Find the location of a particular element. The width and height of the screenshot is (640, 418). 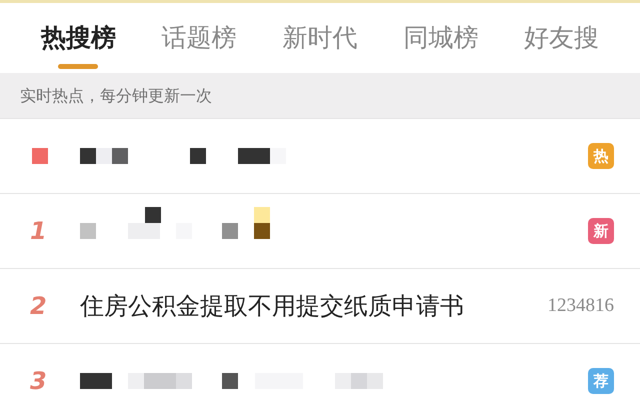

pinned-marker-icon is located at coordinates (40, 156).